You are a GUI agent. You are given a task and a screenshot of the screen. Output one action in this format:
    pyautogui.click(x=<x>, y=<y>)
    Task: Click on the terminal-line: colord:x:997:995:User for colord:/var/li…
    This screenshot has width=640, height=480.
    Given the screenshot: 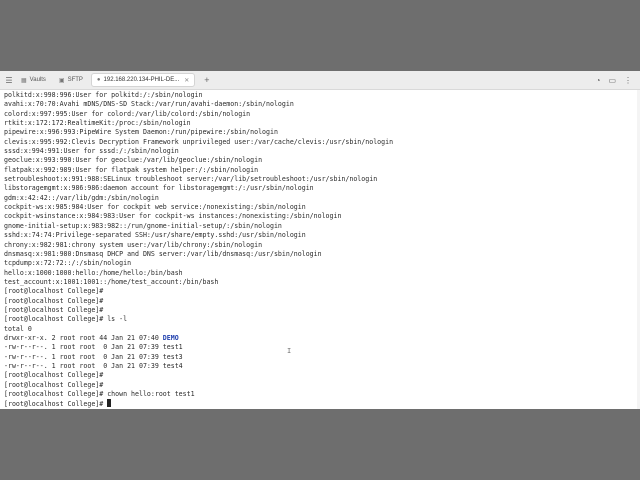 What is the action you would take?
    pyautogui.click(x=127, y=113)
    